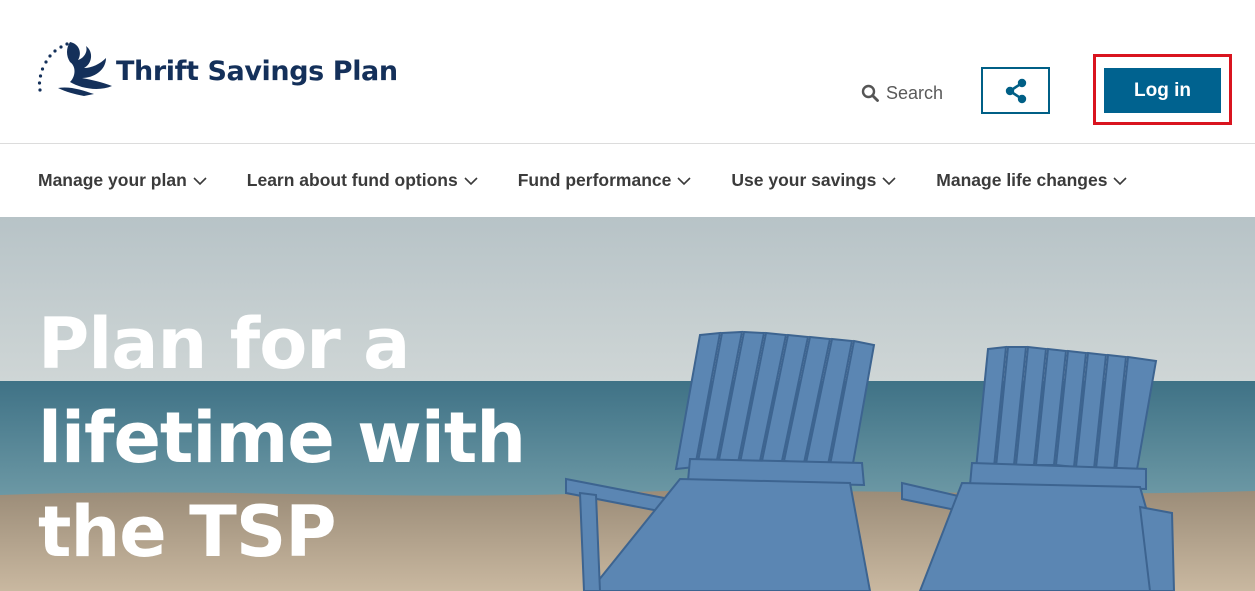 The height and width of the screenshot is (591, 1255). I want to click on hero-title-line: lifetime with, so click(282, 438).